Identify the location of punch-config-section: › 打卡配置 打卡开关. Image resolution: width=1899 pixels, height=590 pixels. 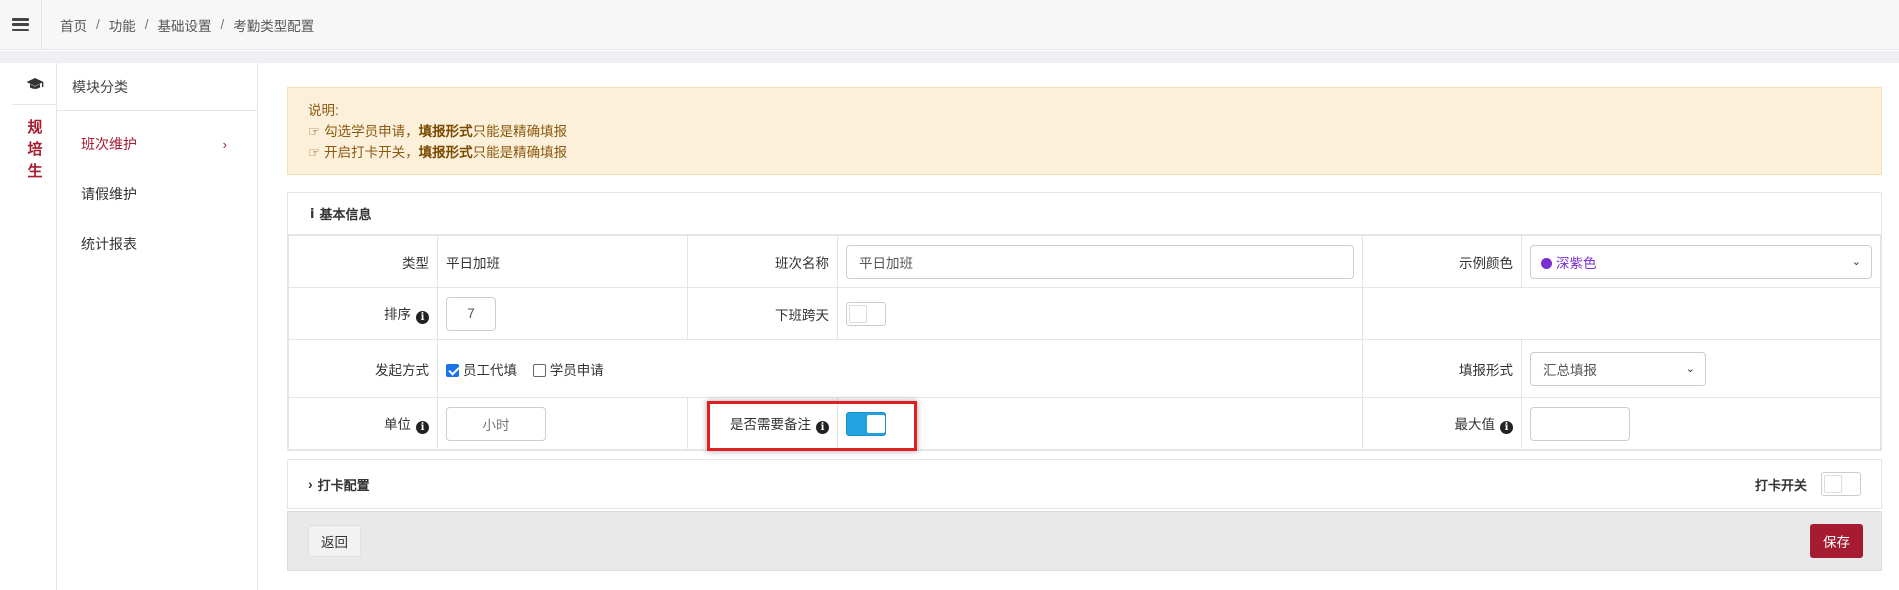
(1084, 484).